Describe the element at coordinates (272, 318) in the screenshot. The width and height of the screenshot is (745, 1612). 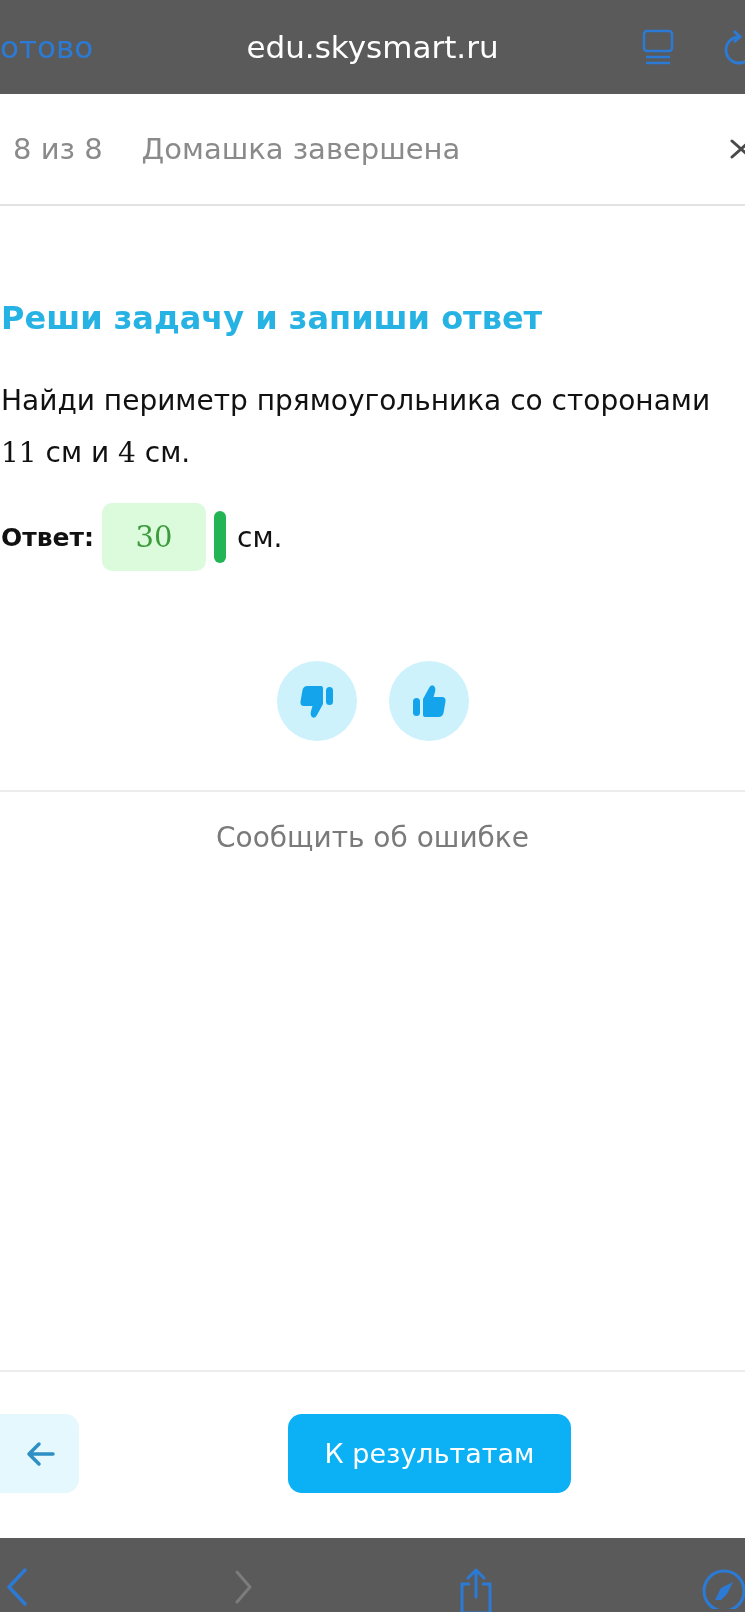
I see `task-title: Реши задачу и запиши ответ` at that location.